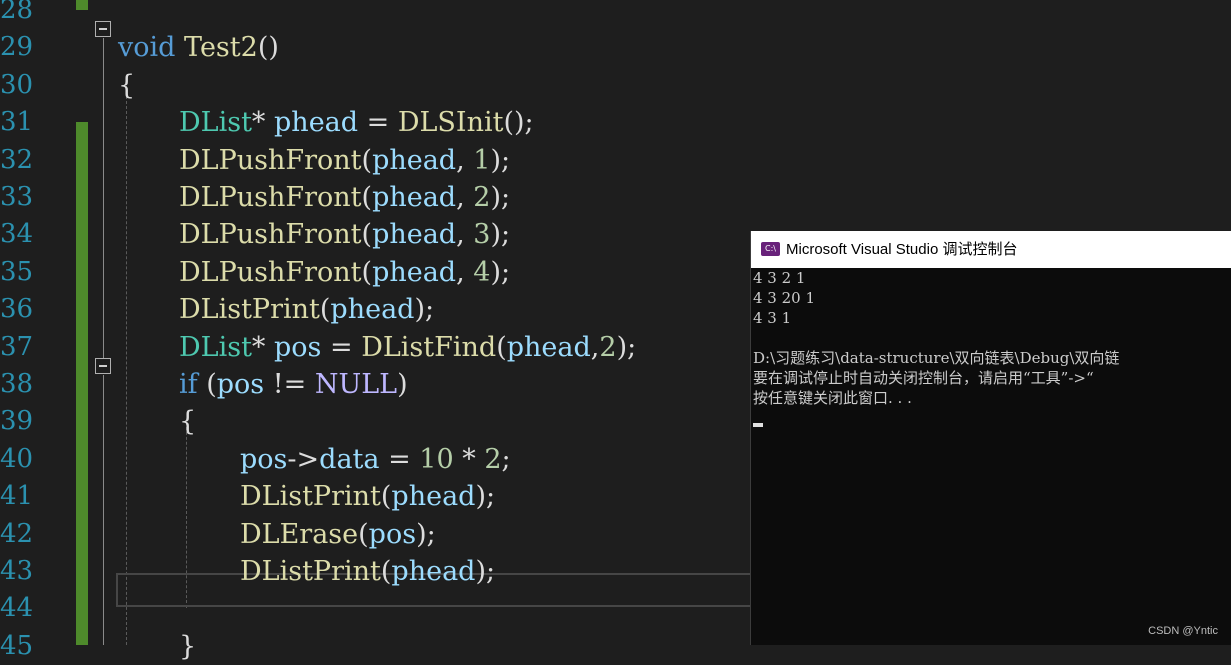  I want to click on code-token: data, so click(349, 459).